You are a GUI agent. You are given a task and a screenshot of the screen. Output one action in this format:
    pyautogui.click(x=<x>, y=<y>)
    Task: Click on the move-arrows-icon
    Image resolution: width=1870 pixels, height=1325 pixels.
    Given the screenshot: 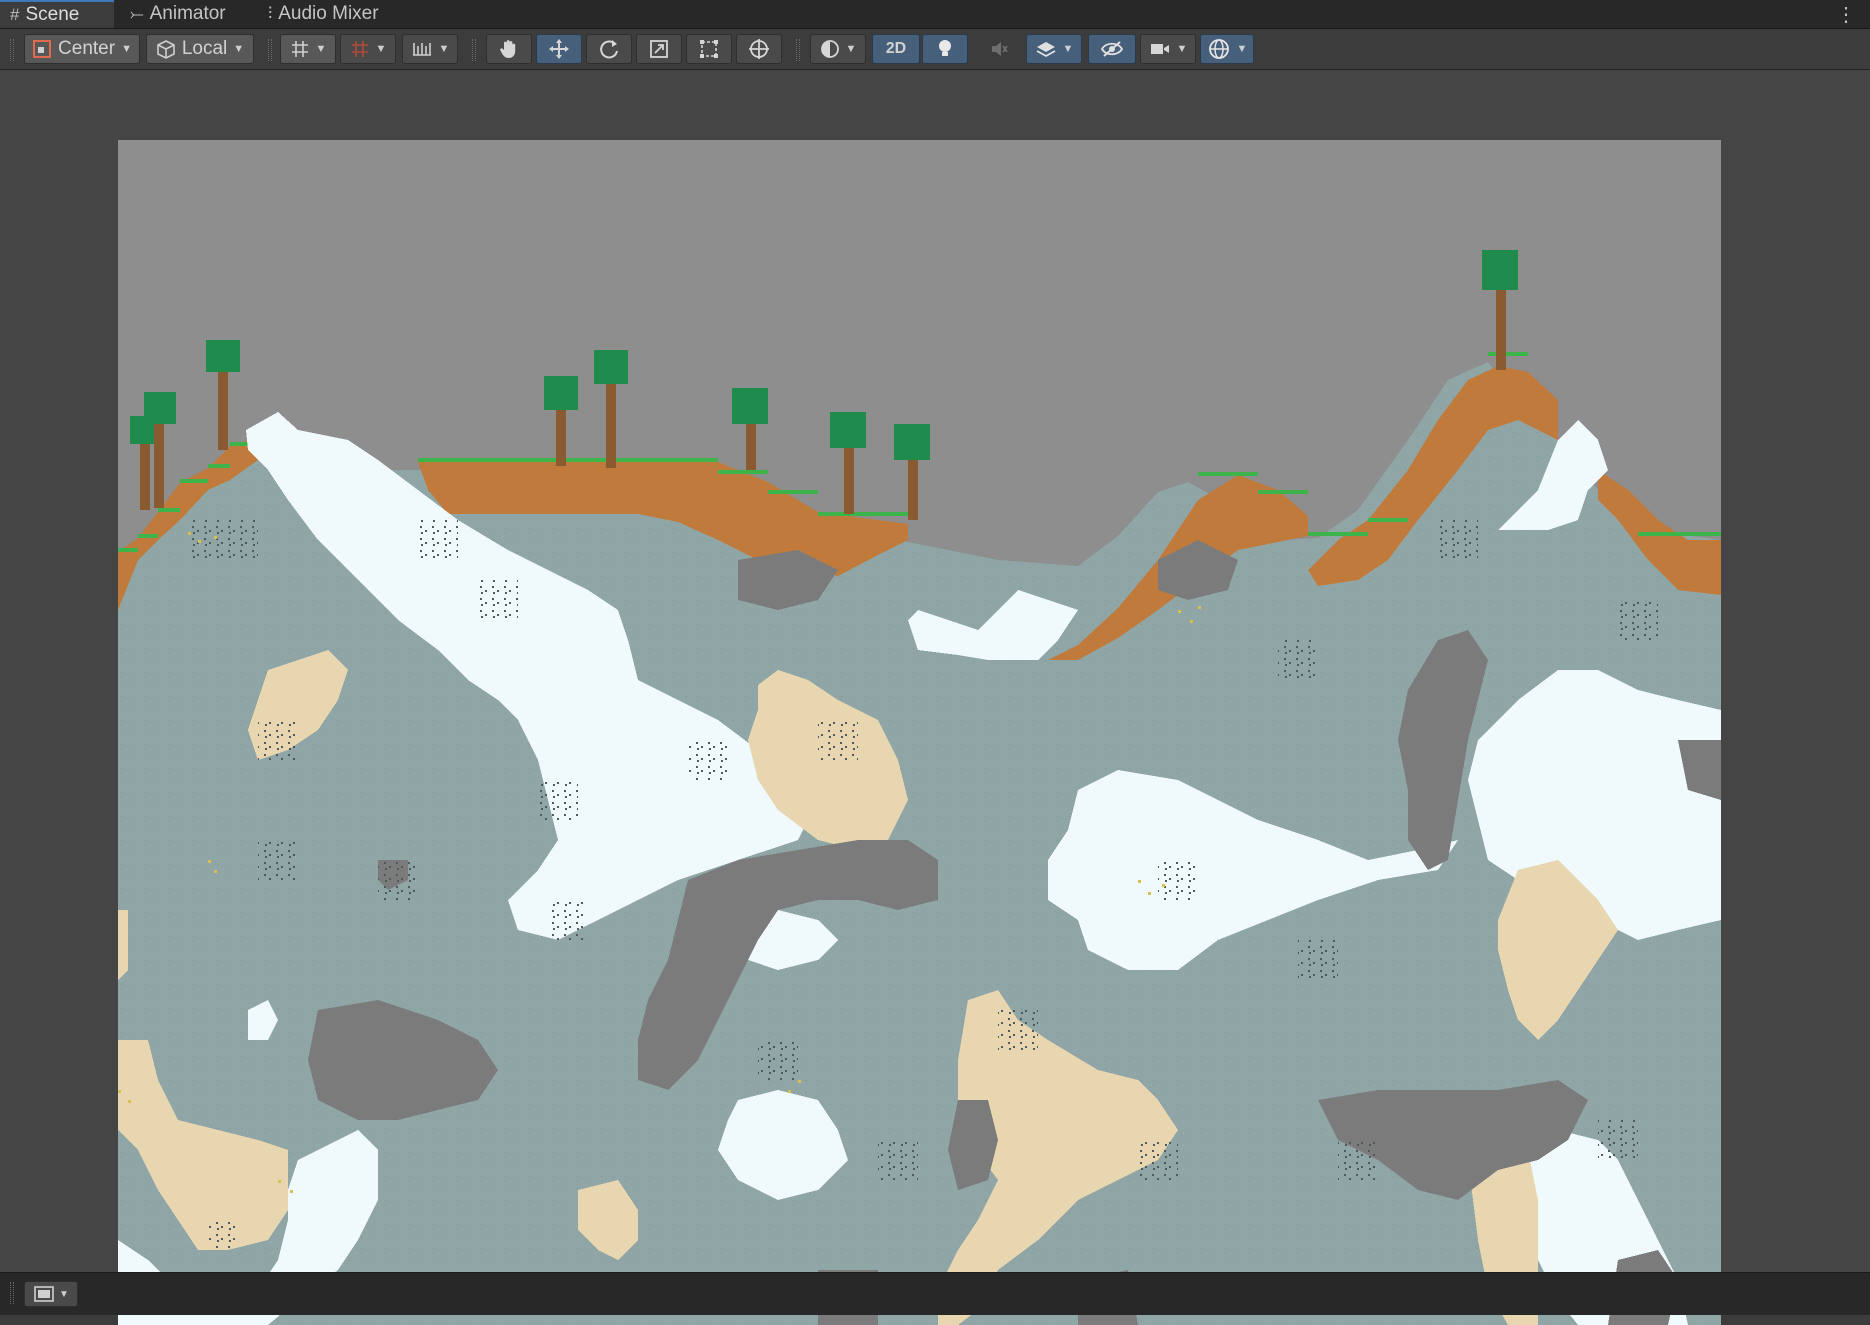 What is the action you would take?
    pyautogui.click(x=559, y=49)
    